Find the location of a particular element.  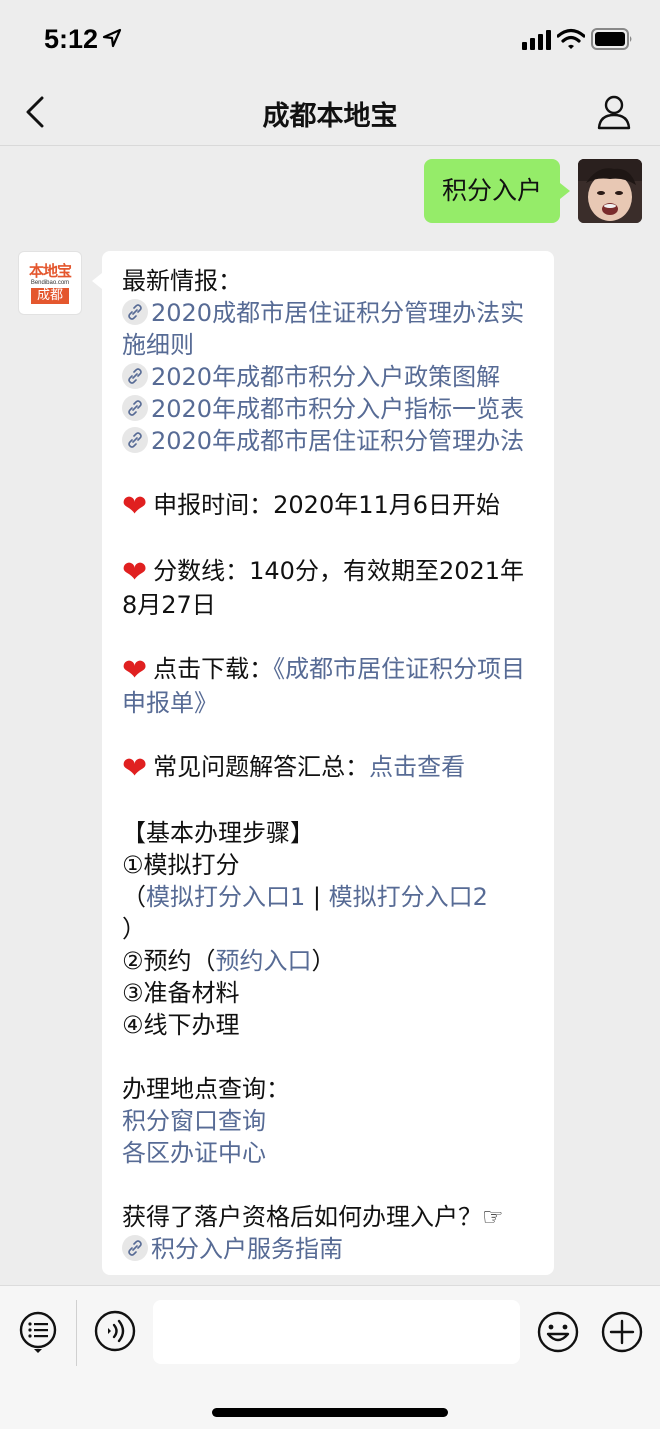

appointment-link: 预约入口 is located at coordinates (264, 961).